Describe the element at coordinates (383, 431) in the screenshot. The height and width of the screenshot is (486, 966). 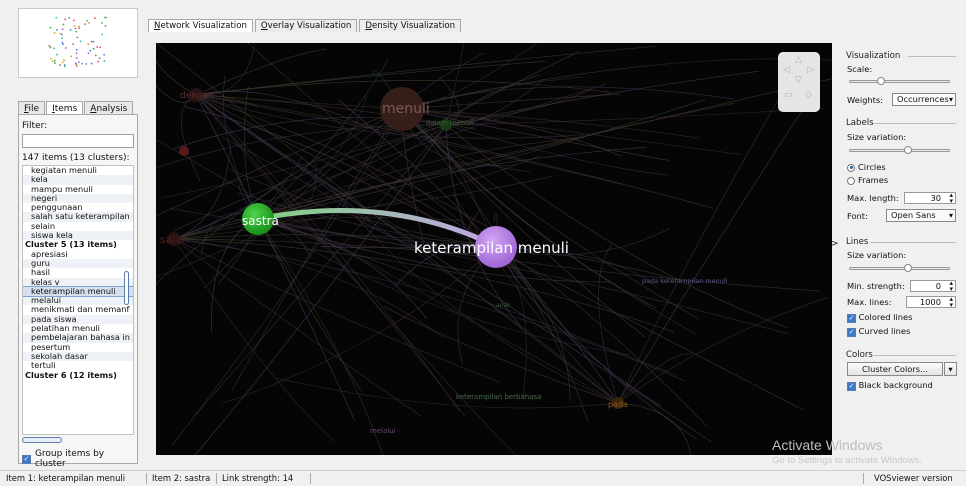
I see `node-label: melalui` at that location.